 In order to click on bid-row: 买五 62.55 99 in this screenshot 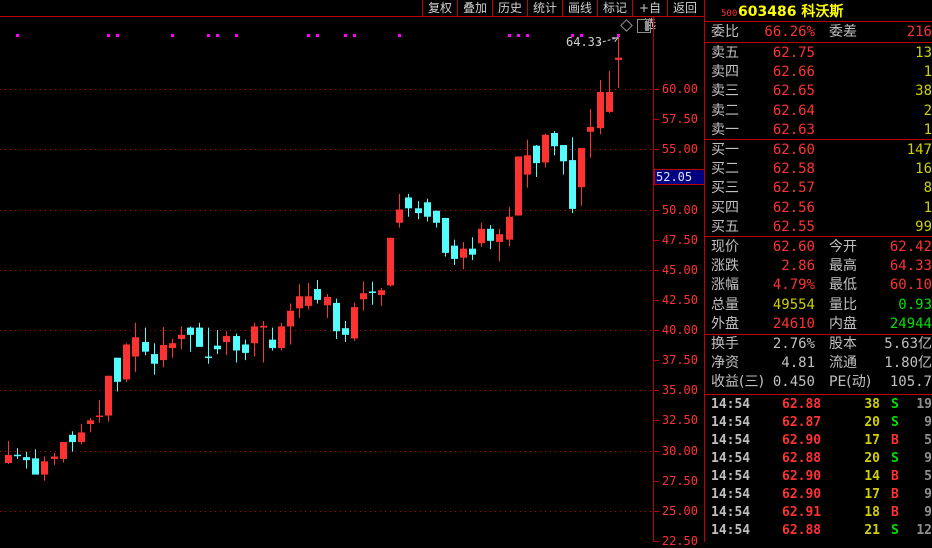, I will do `click(818, 227)`.